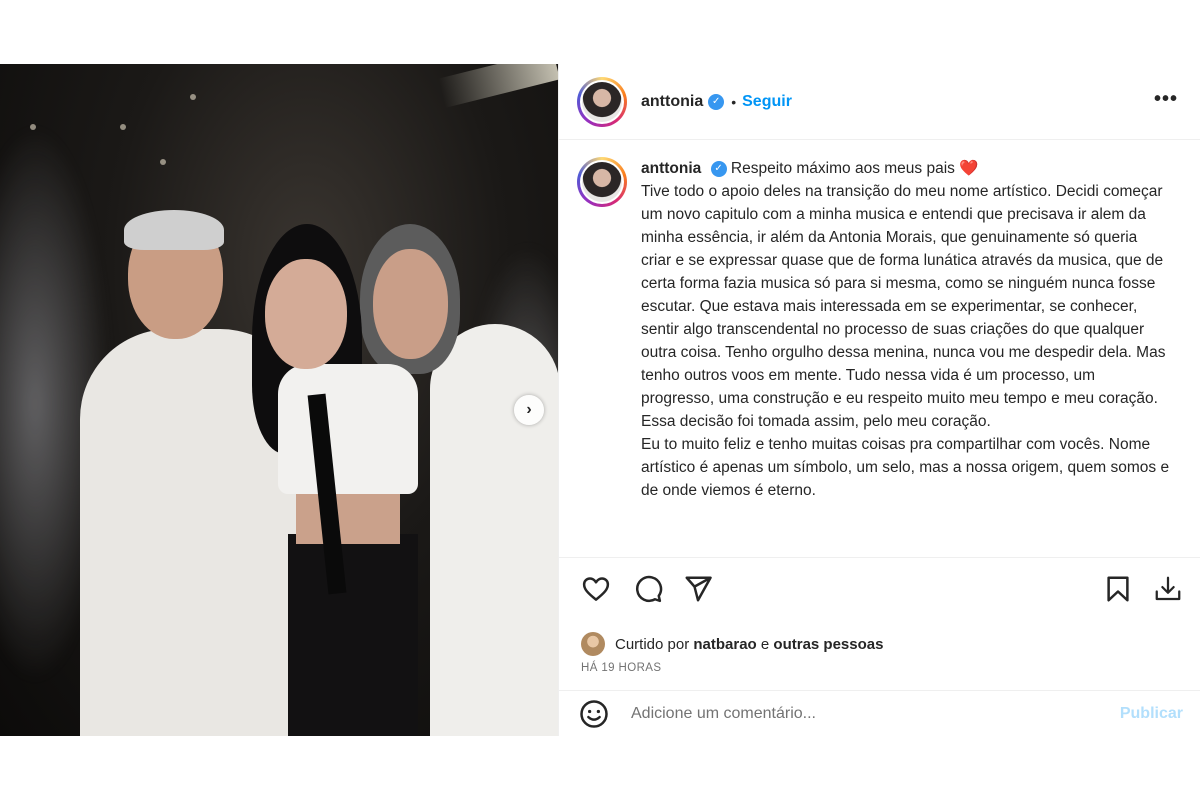  Describe the element at coordinates (1151, 714) in the screenshot. I see `publish-button: Publicar` at that location.